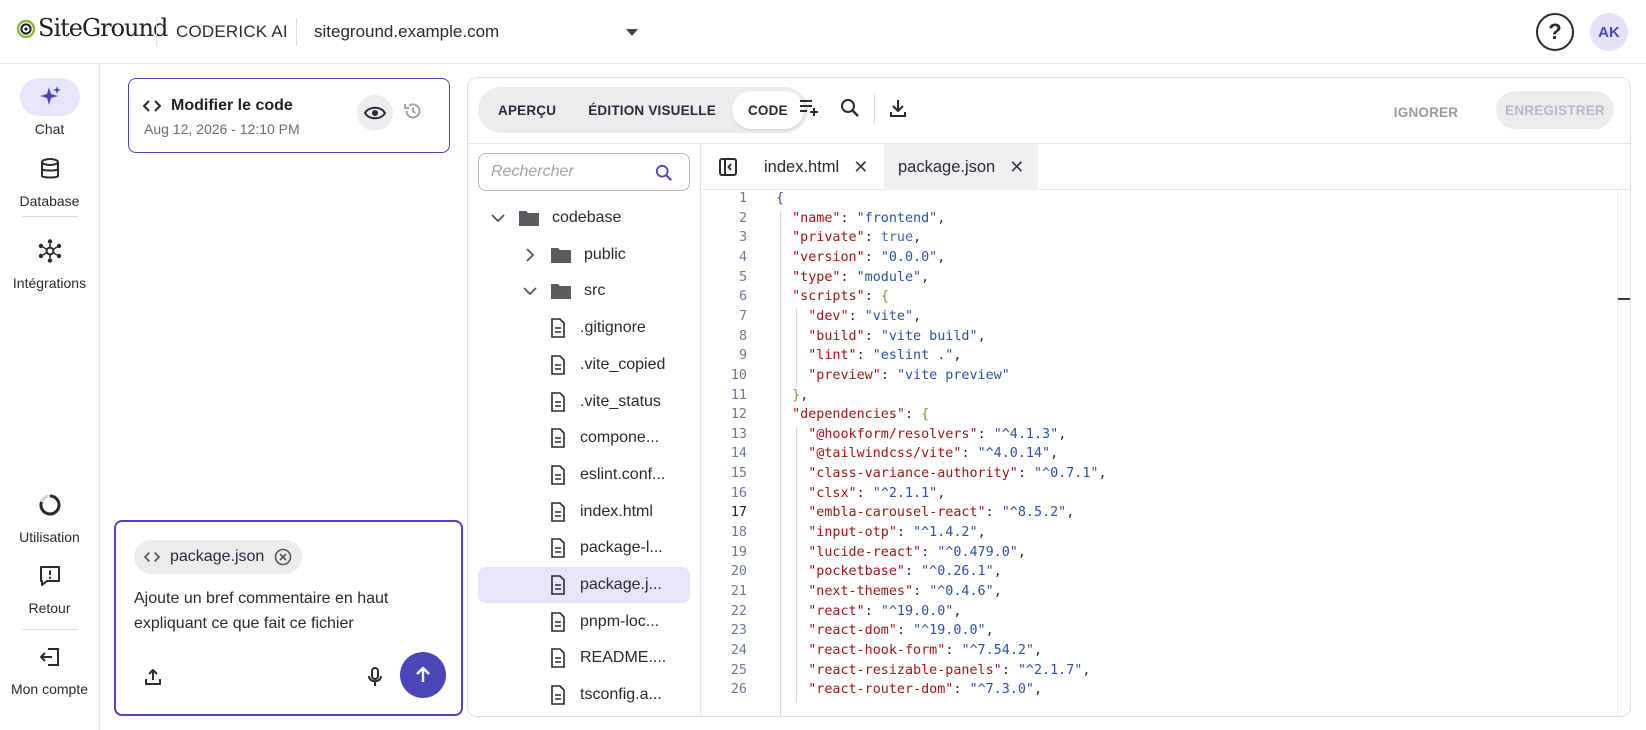 The image size is (1646, 730). I want to click on user-avatar: AK, so click(1609, 32).